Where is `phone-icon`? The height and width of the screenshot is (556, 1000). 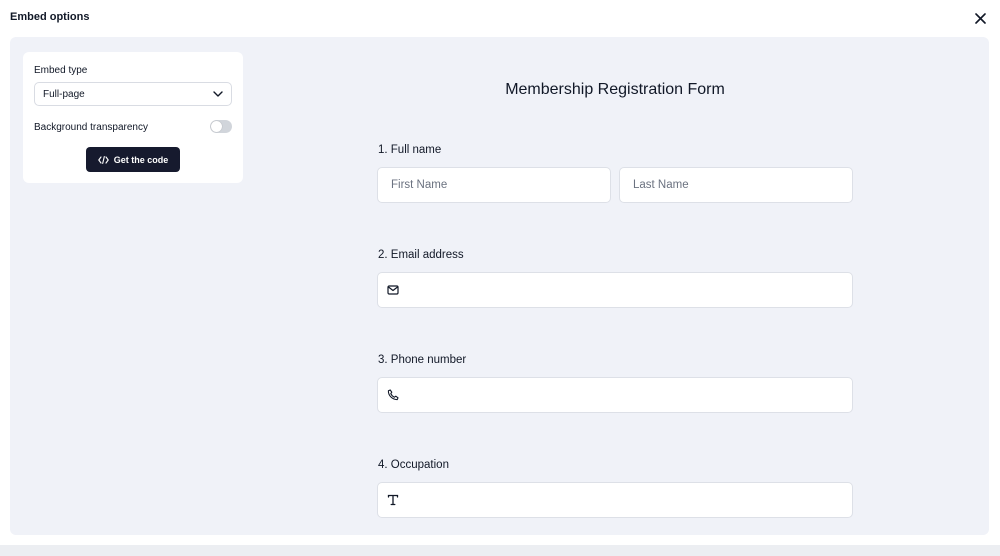 phone-icon is located at coordinates (393, 395).